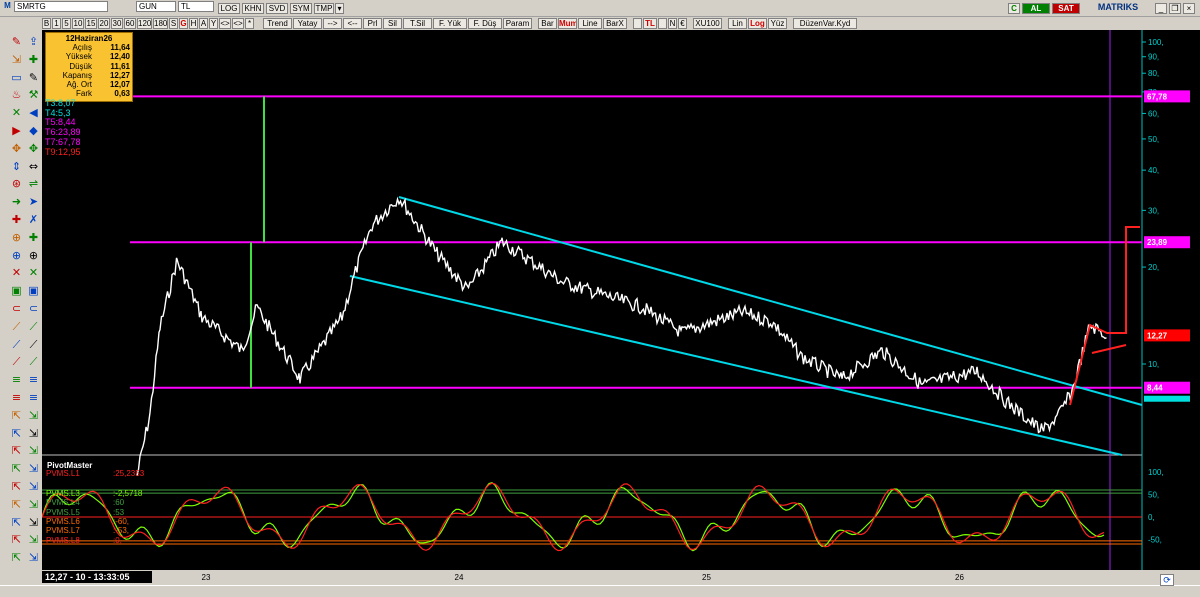  What do you see at coordinates (1066, 8) in the screenshot?
I see `sell-button: SAT` at bounding box center [1066, 8].